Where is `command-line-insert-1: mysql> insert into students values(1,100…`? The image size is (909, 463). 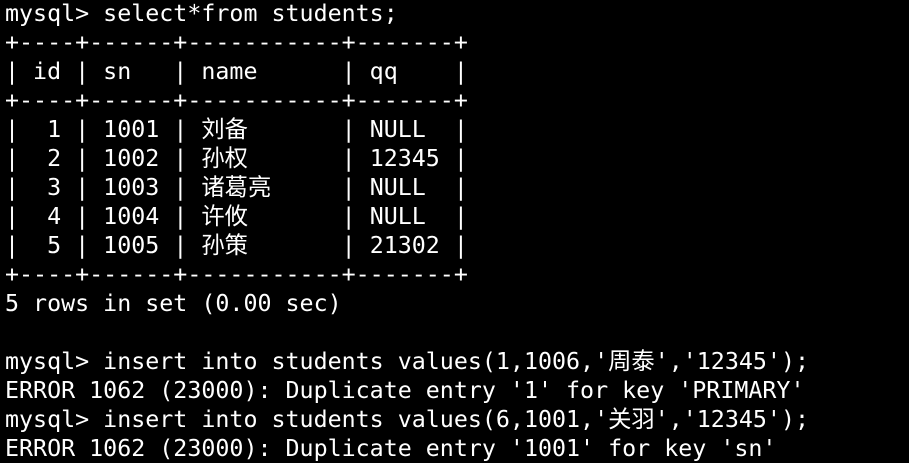 command-line-insert-1: mysql> insert into students values(1,100… is located at coordinates (407, 361).